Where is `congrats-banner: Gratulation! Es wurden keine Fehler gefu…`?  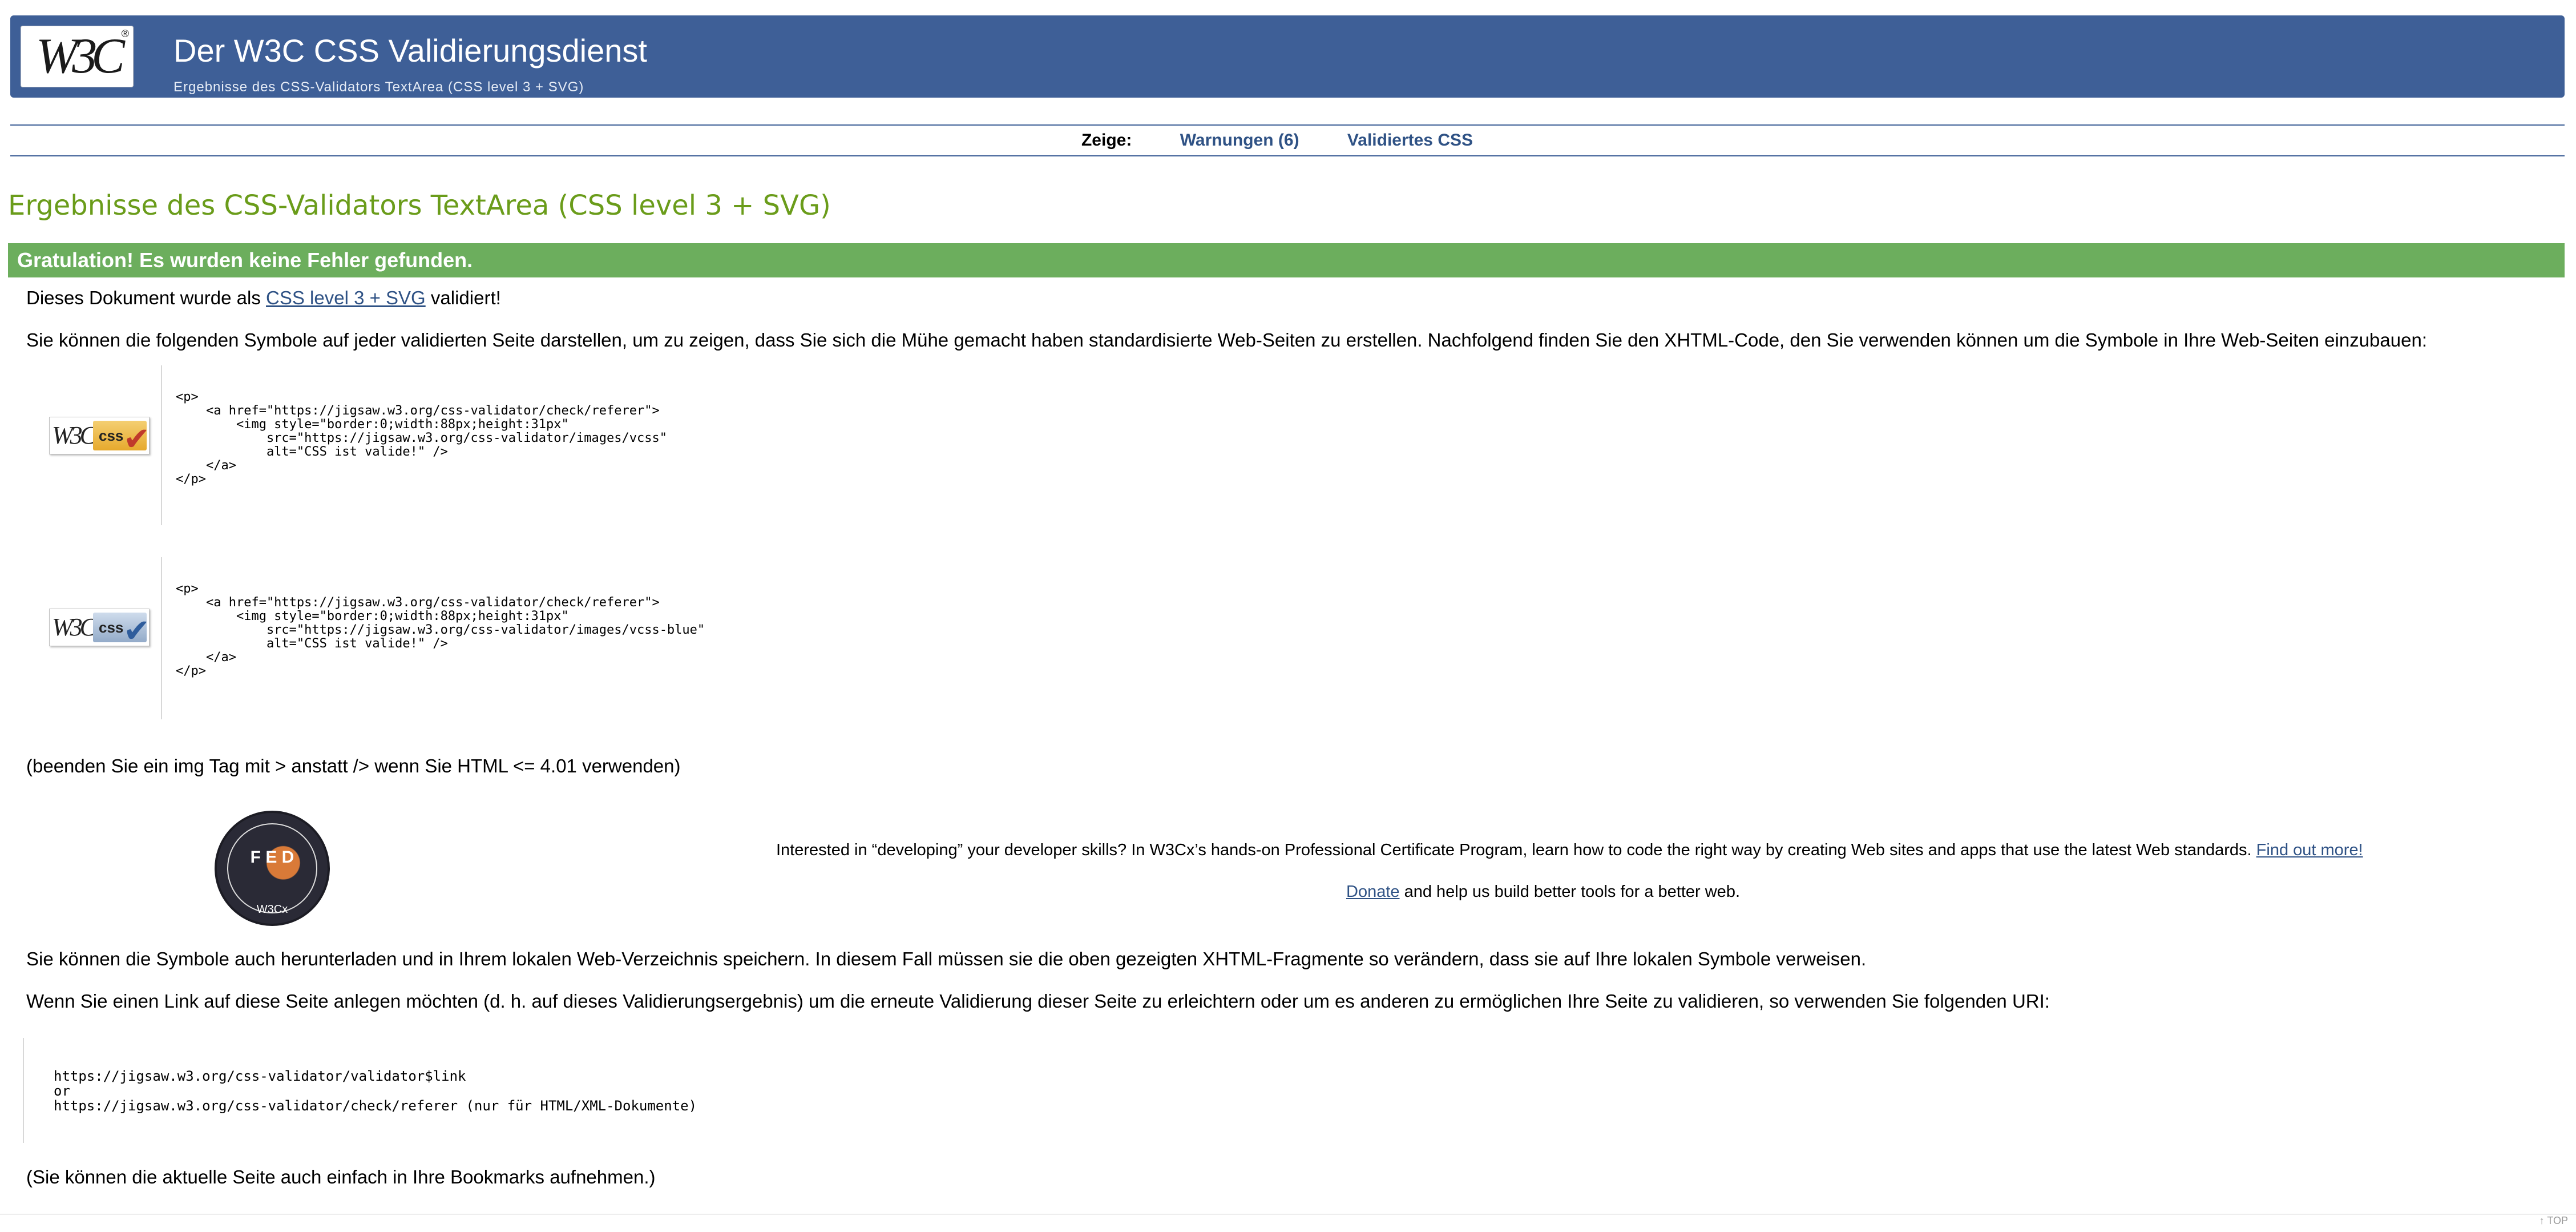 congrats-banner: Gratulation! Es wurden keine Fehler gefu… is located at coordinates (1286, 260).